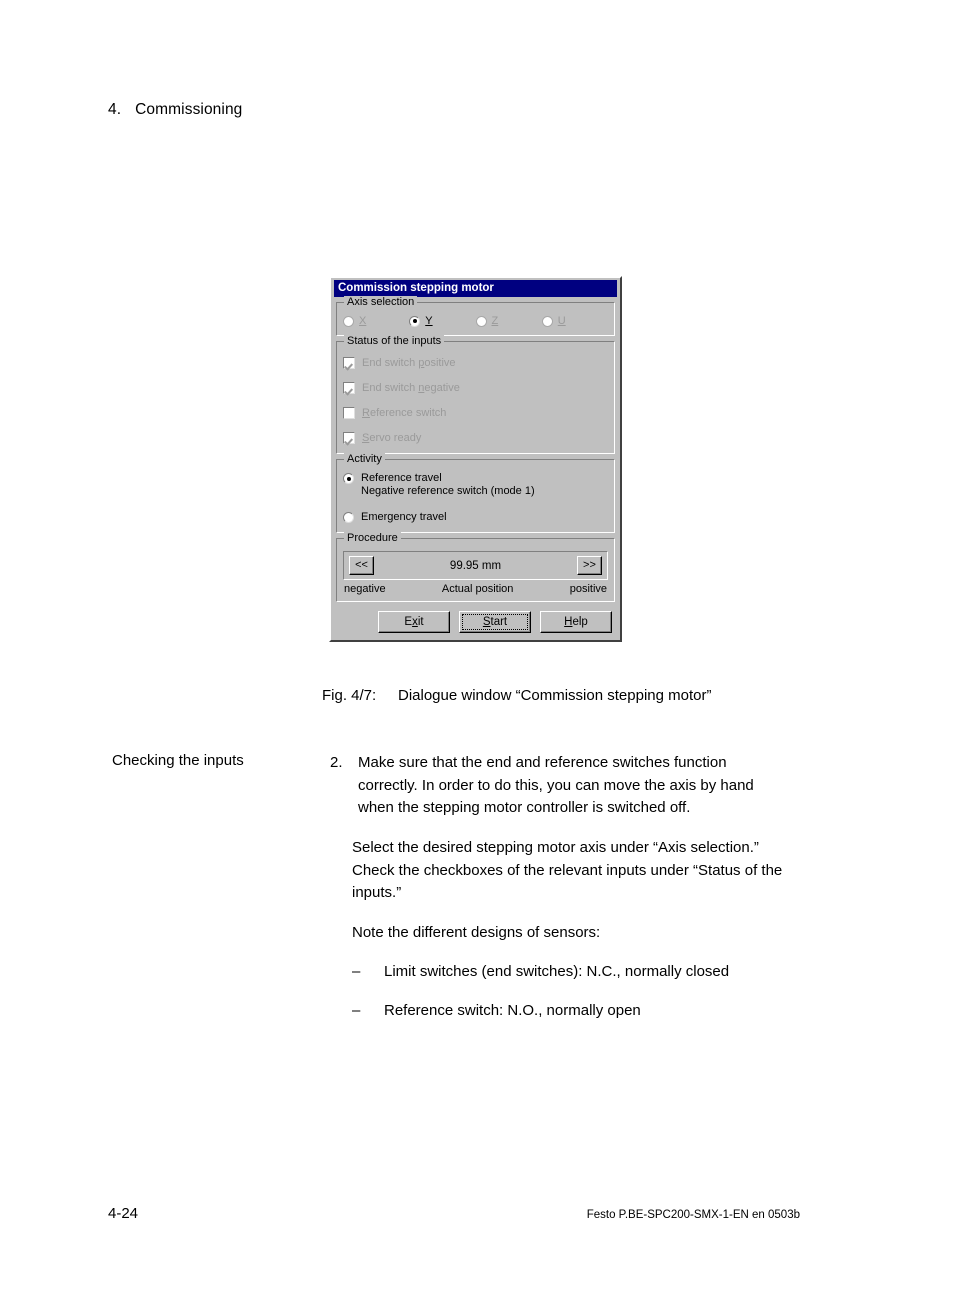 This screenshot has width=954, height=1306. I want to click on margin-note-checking-the-inputs: Checking the inputs, so click(178, 760).